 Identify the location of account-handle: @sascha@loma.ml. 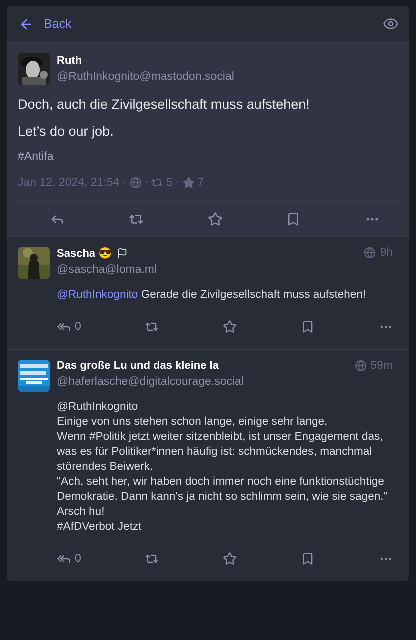
(107, 270).